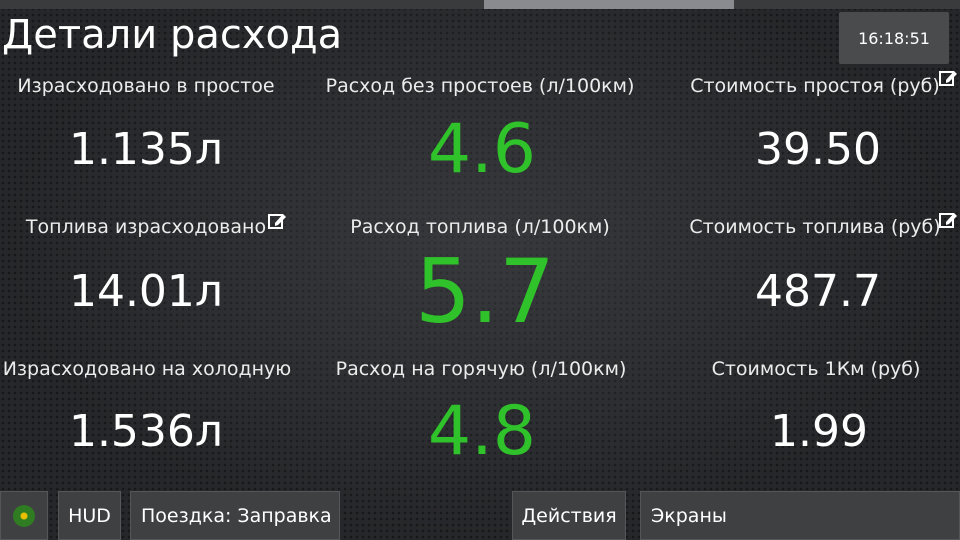 The height and width of the screenshot is (540, 960). I want to click on page-title: Детали расхода, so click(172, 35).